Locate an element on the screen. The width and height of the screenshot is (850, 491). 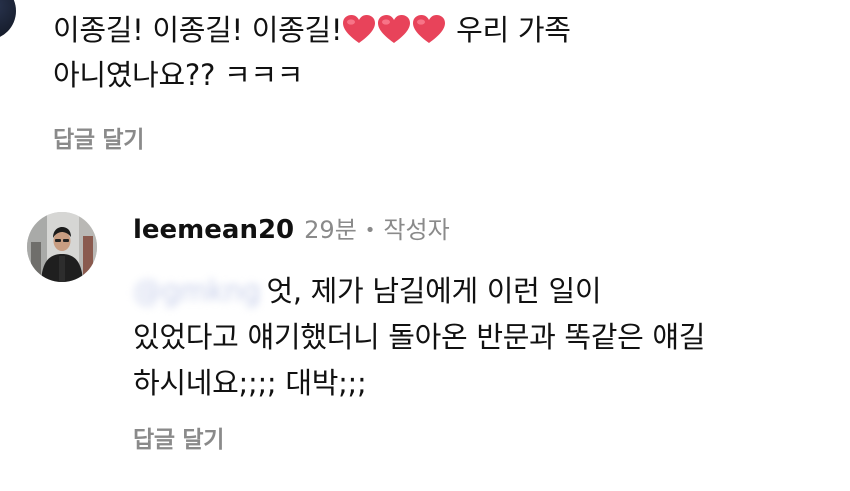
comment-text-part: 우리 가족 is located at coordinates (509, 30).